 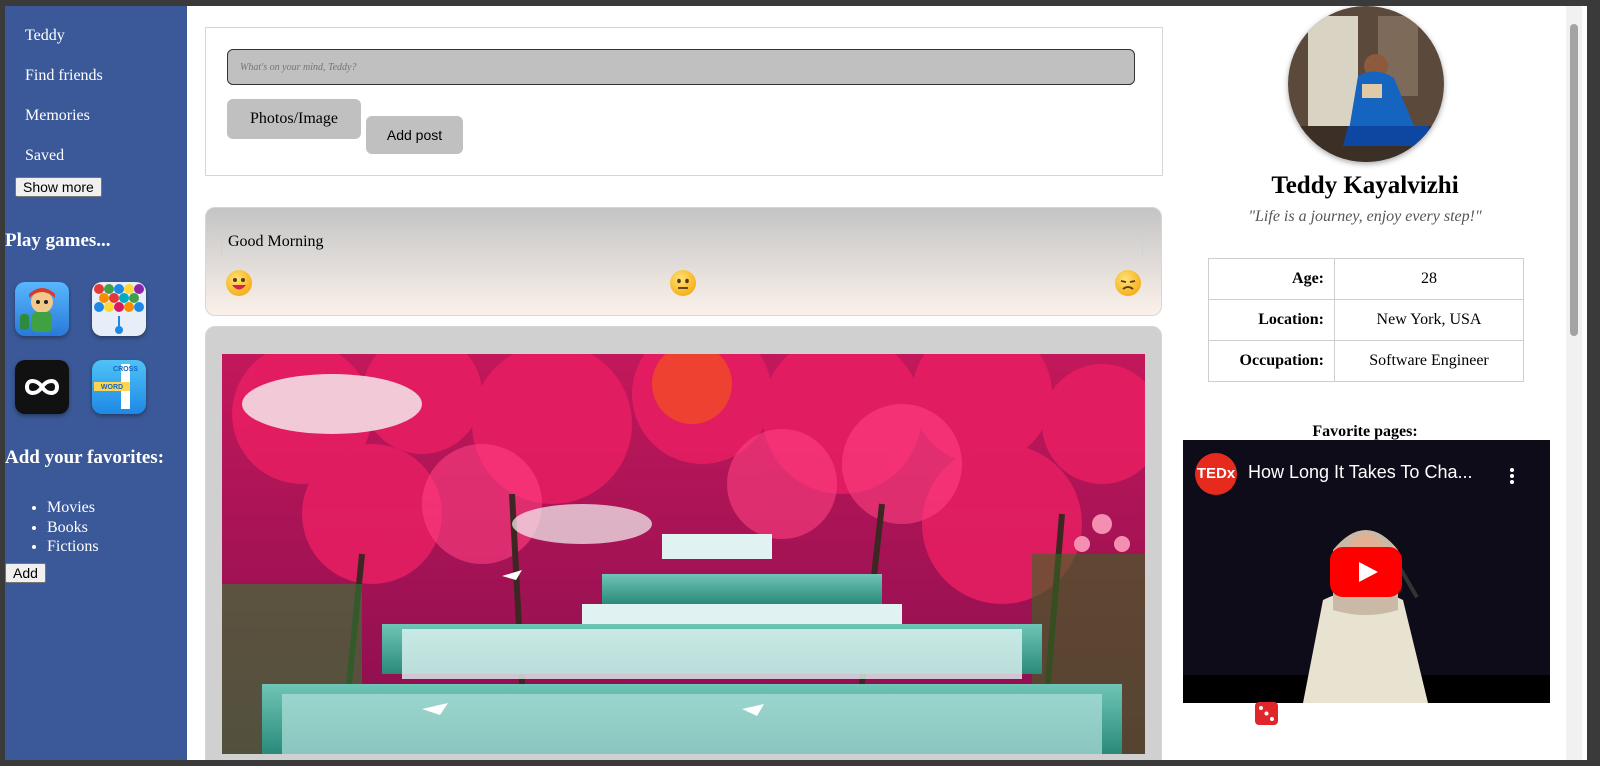 What do you see at coordinates (73, 547) in the screenshot?
I see `list-item: Fictions` at bounding box center [73, 547].